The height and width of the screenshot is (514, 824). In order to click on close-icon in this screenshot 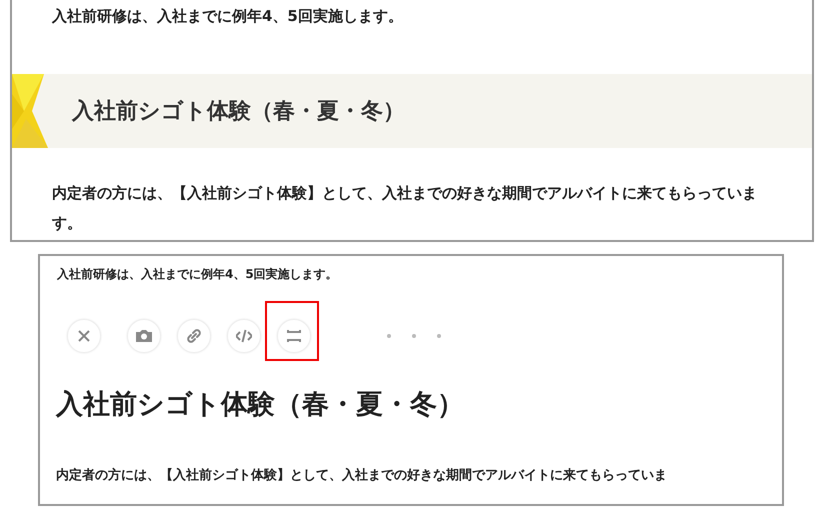, I will do `click(84, 336)`.